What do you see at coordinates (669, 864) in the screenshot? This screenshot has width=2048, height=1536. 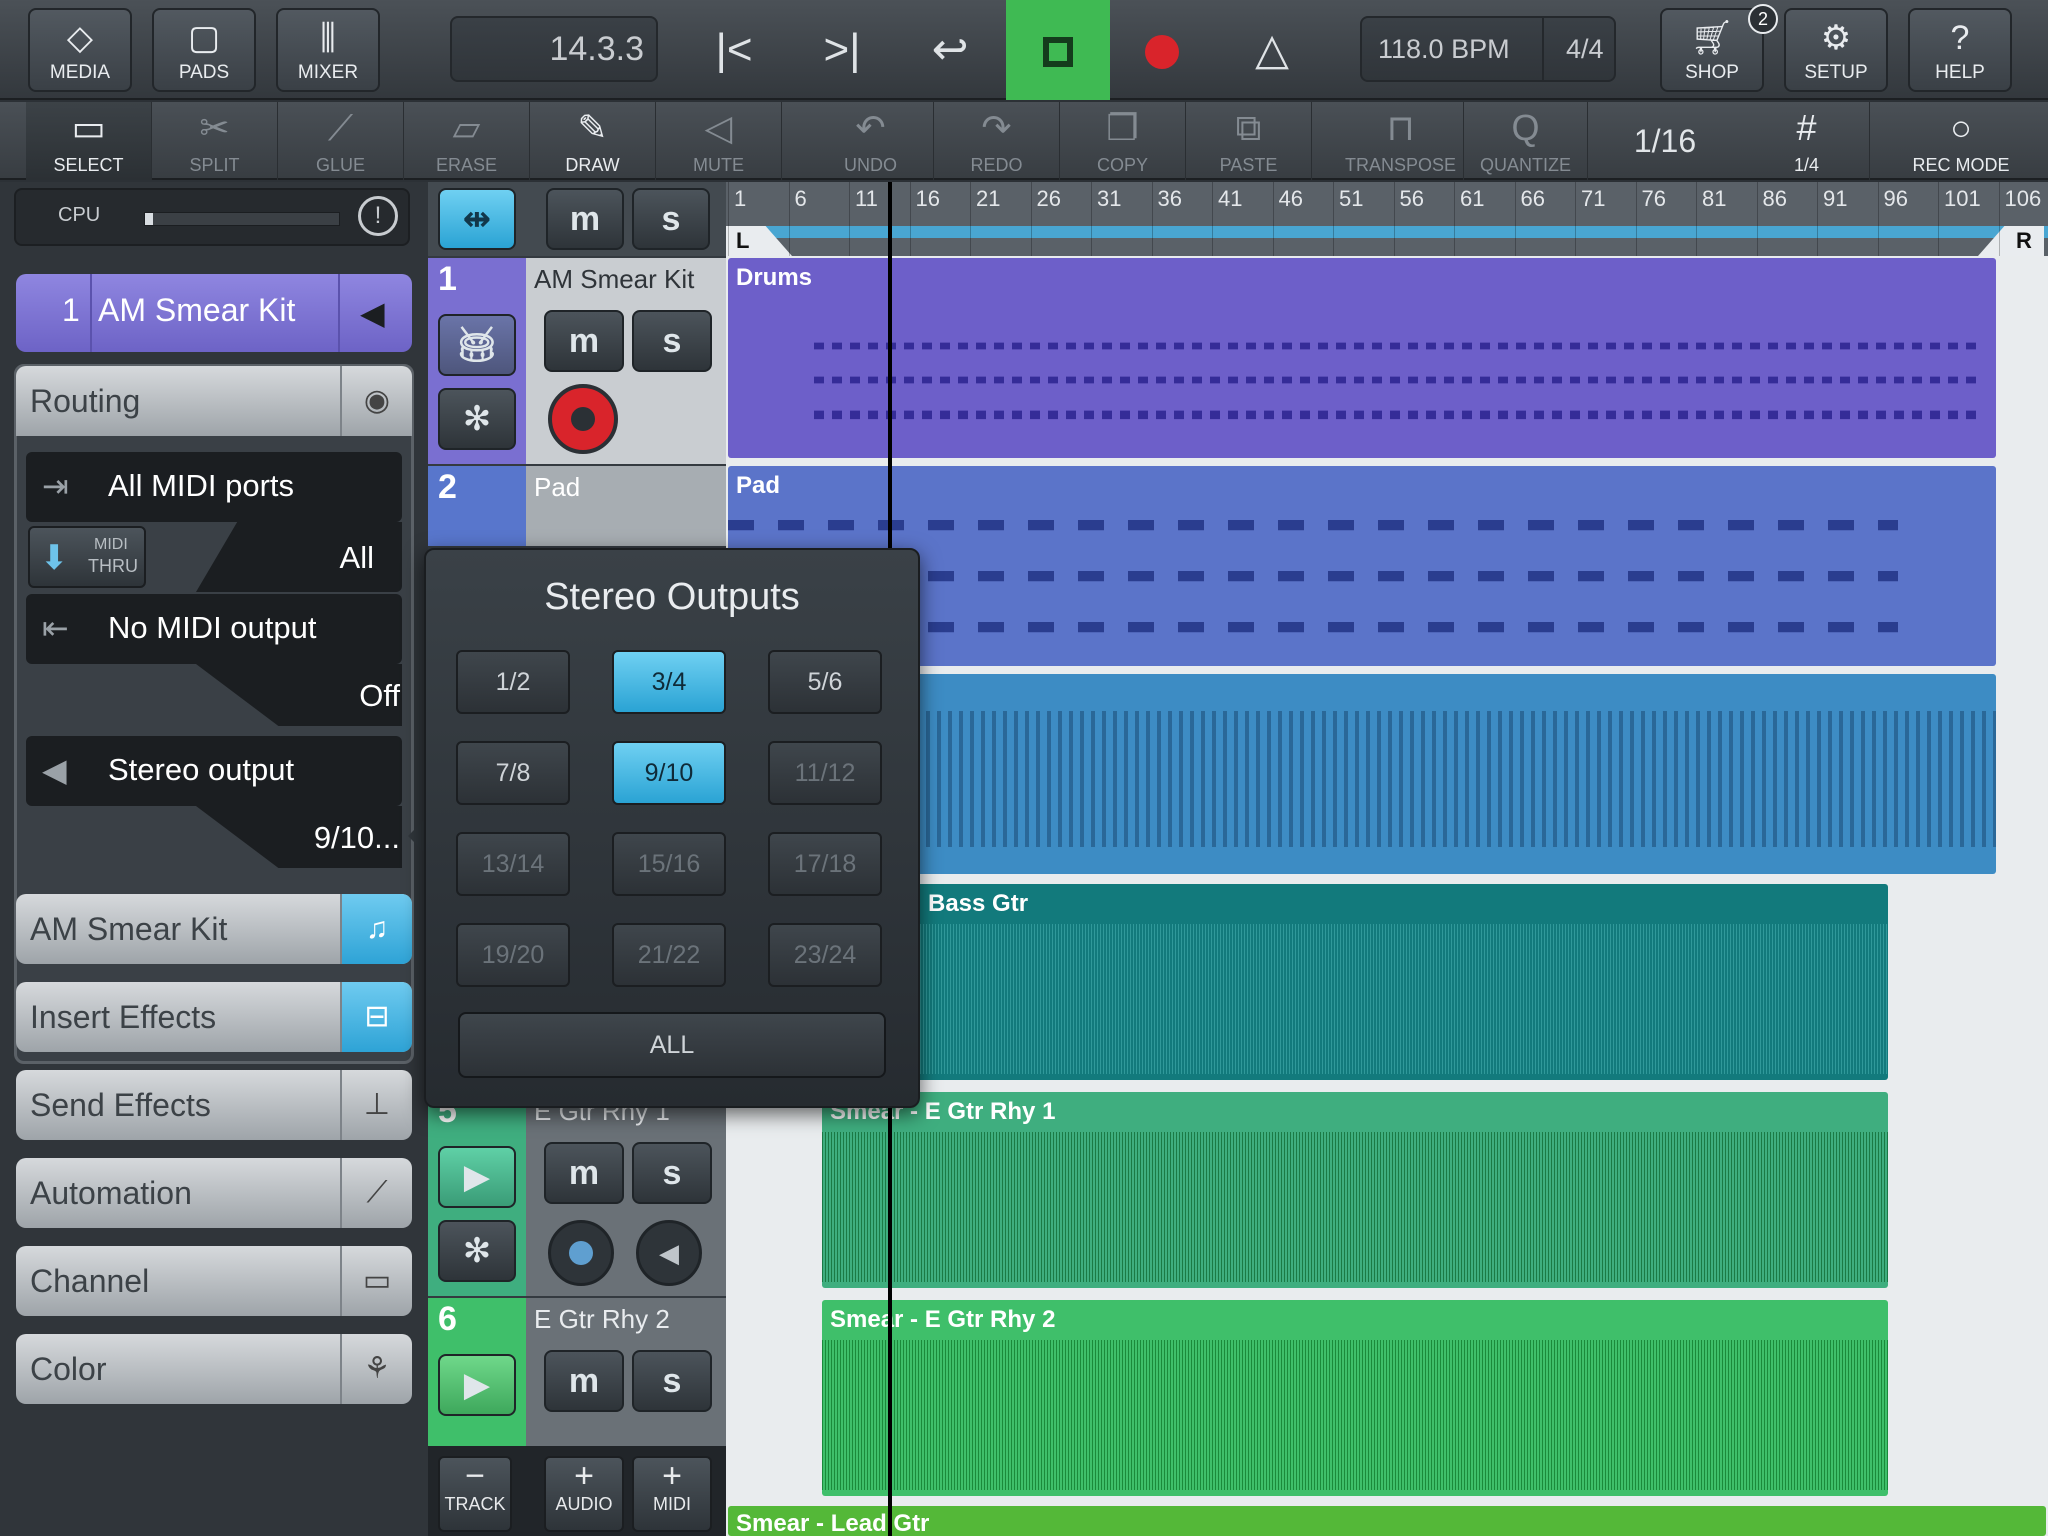 I see `output-option: 15/16` at bounding box center [669, 864].